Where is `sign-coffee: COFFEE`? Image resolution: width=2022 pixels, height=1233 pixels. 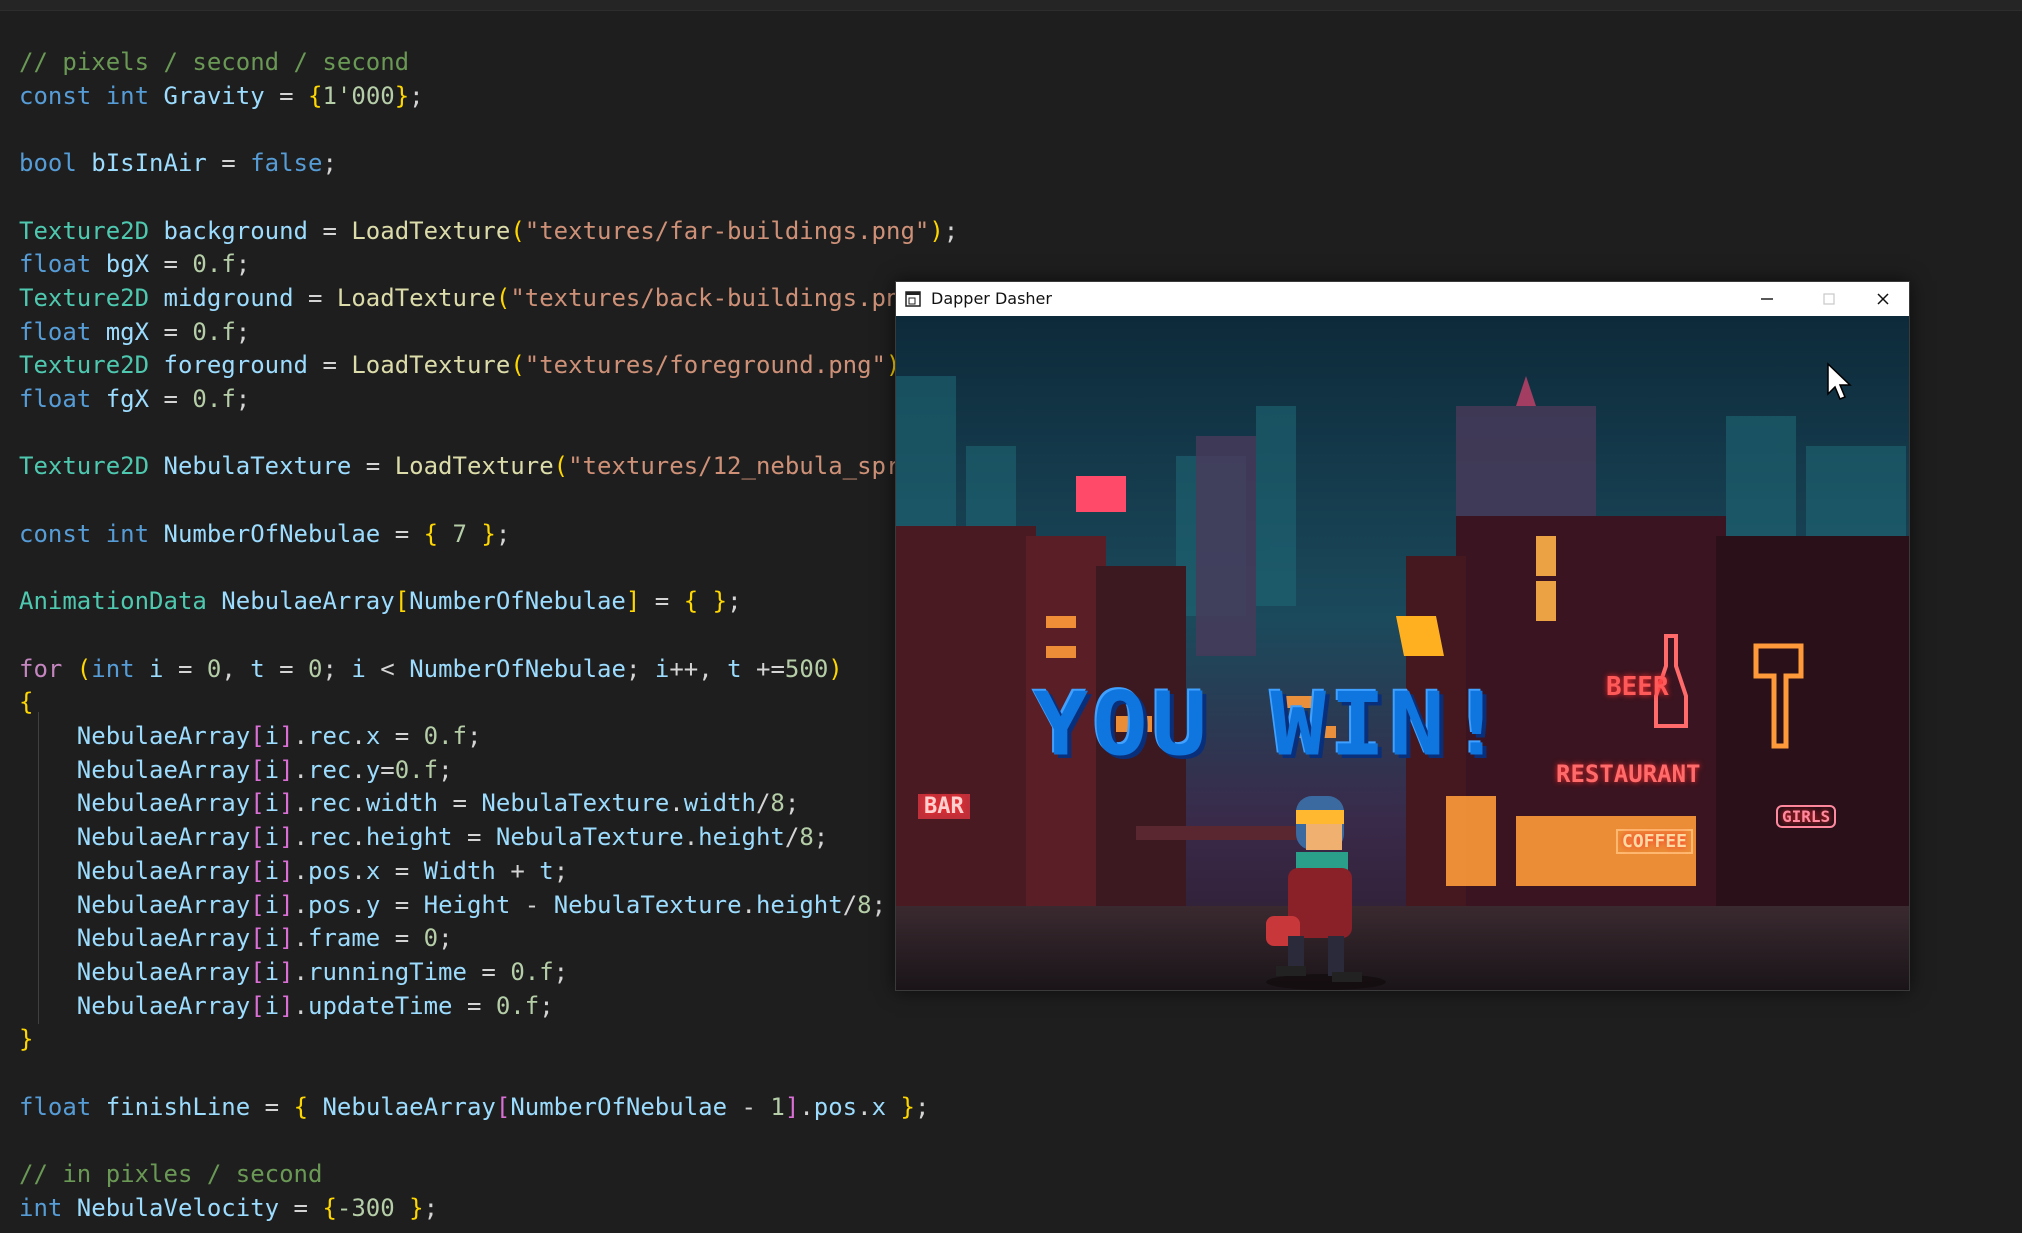
sign-coffee: COFFEE is located at coordinates (1655, 841).